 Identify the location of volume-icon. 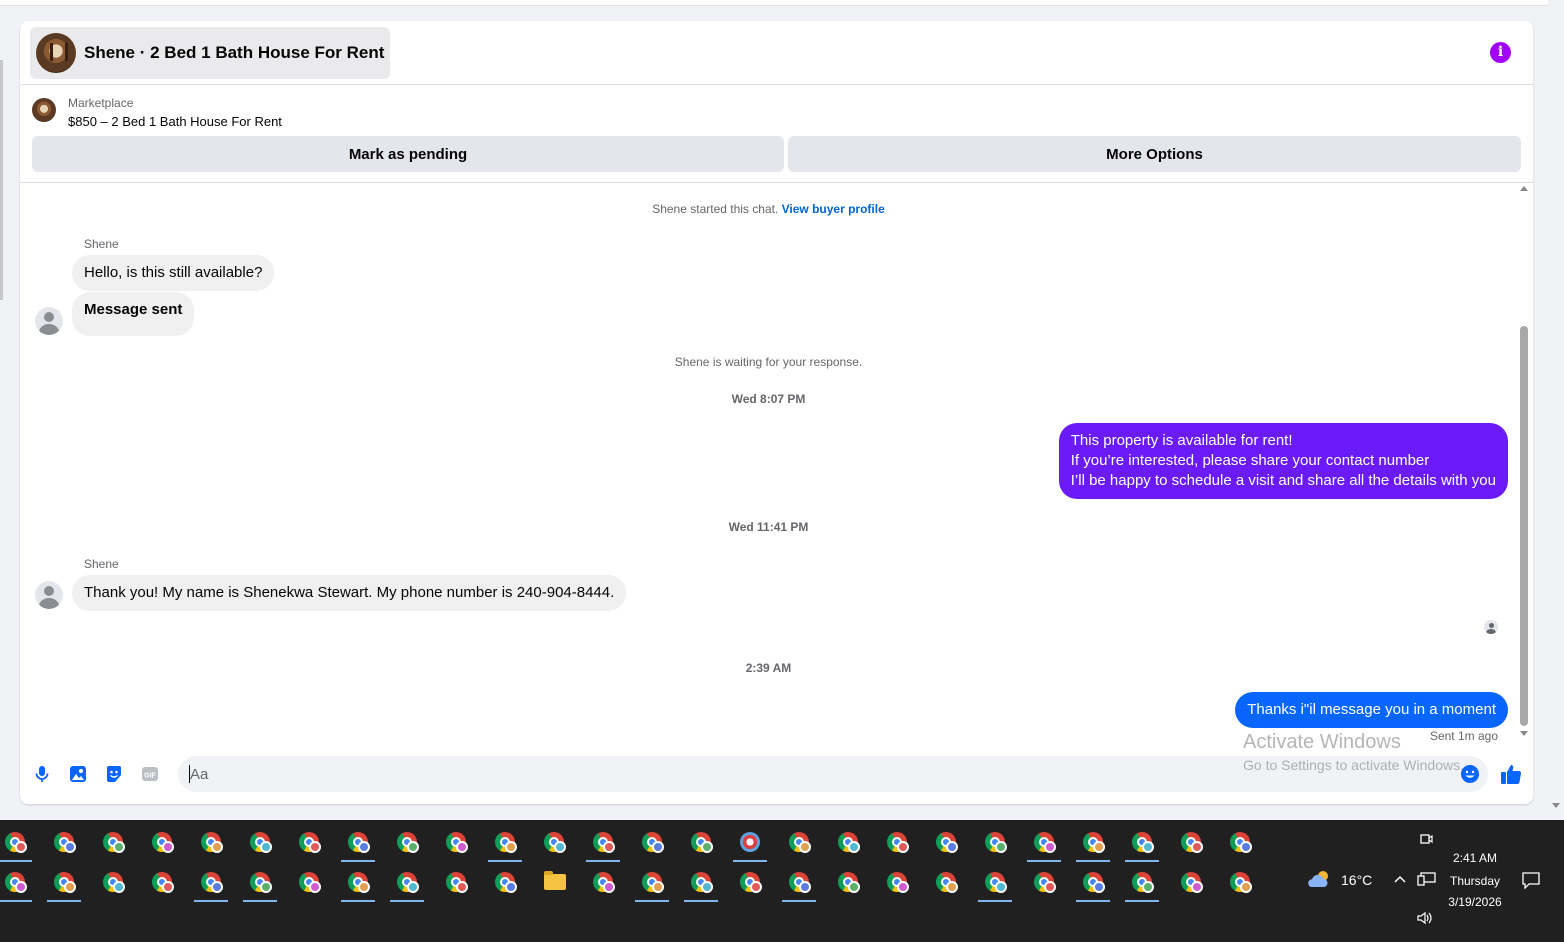
(1425, 918).